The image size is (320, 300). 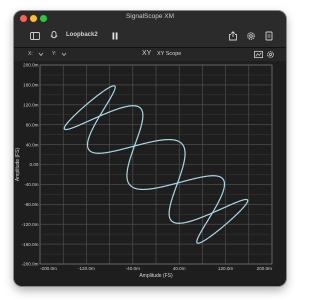 I want to click on scope-gear-icon, so click(x=270, y=54).